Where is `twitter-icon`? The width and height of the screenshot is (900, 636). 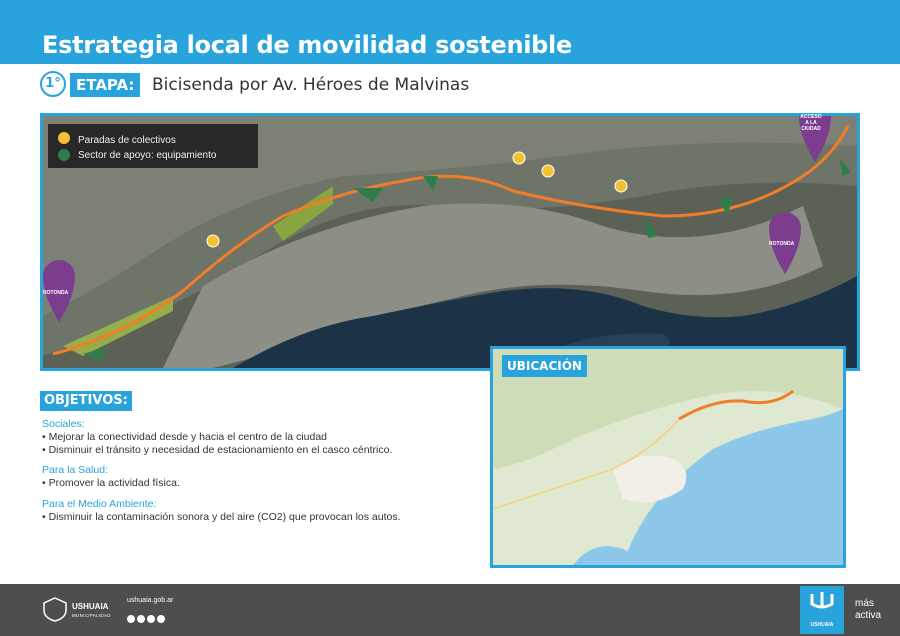 twitter-icon is located at coordinates (151, 619).